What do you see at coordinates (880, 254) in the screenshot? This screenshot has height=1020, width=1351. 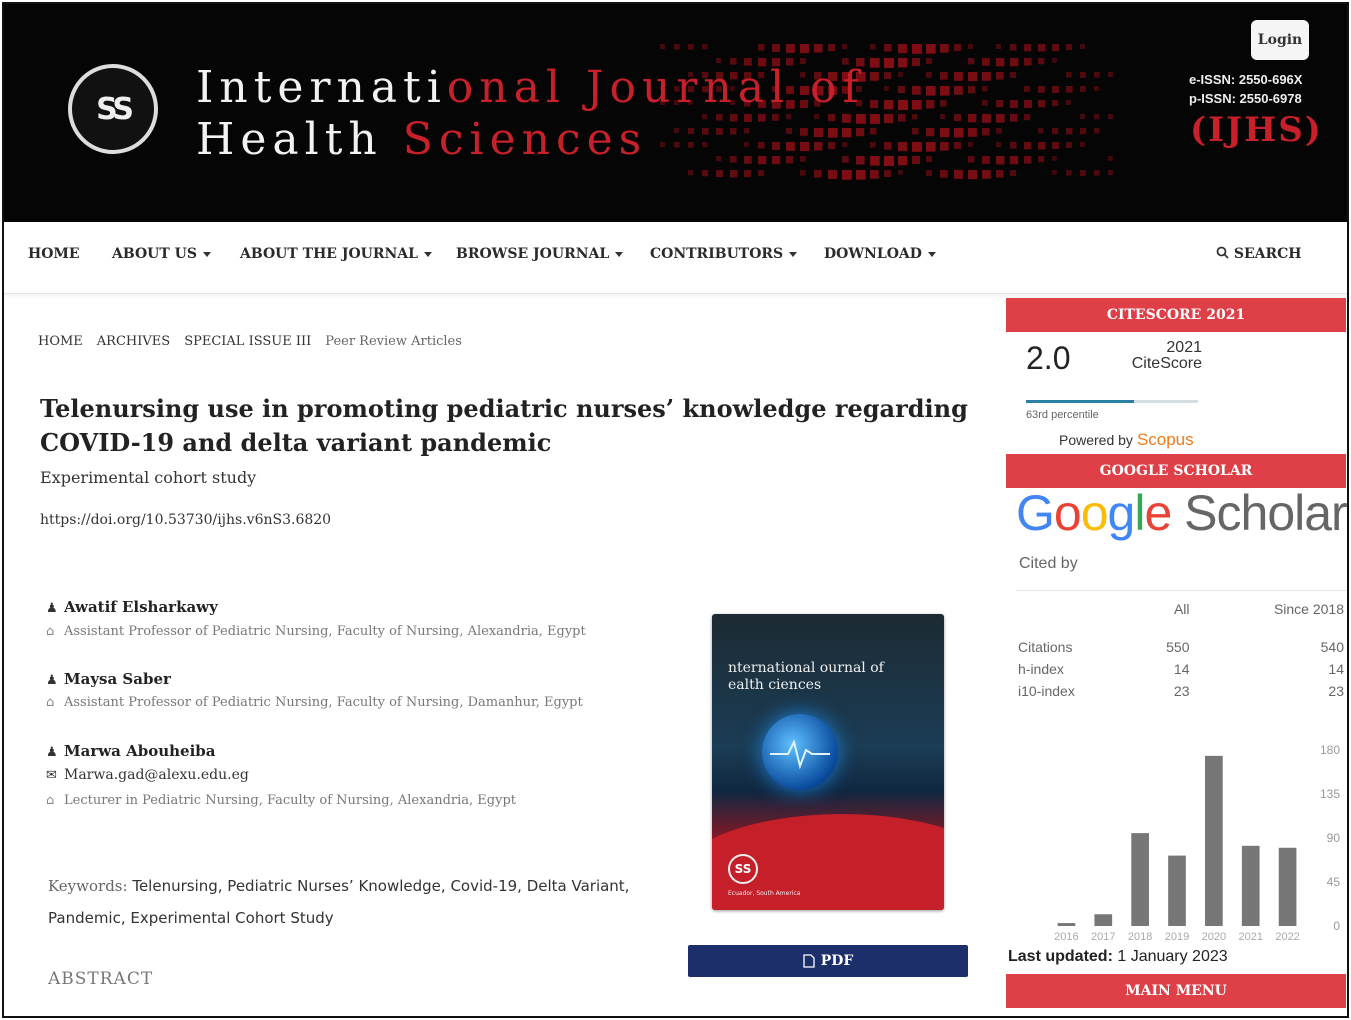 I see `nav-download: DOWNLOAD` at bounding box center [880, 254].